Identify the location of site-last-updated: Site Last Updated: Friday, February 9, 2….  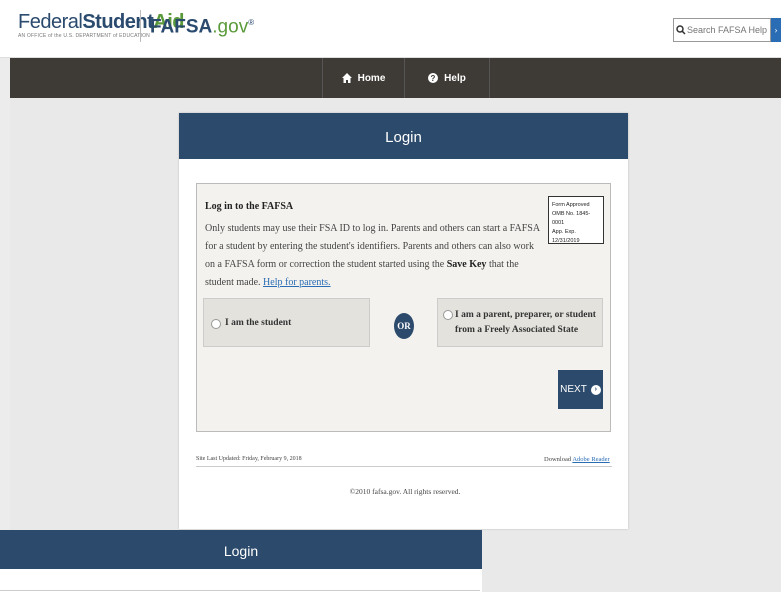
(249, 459).